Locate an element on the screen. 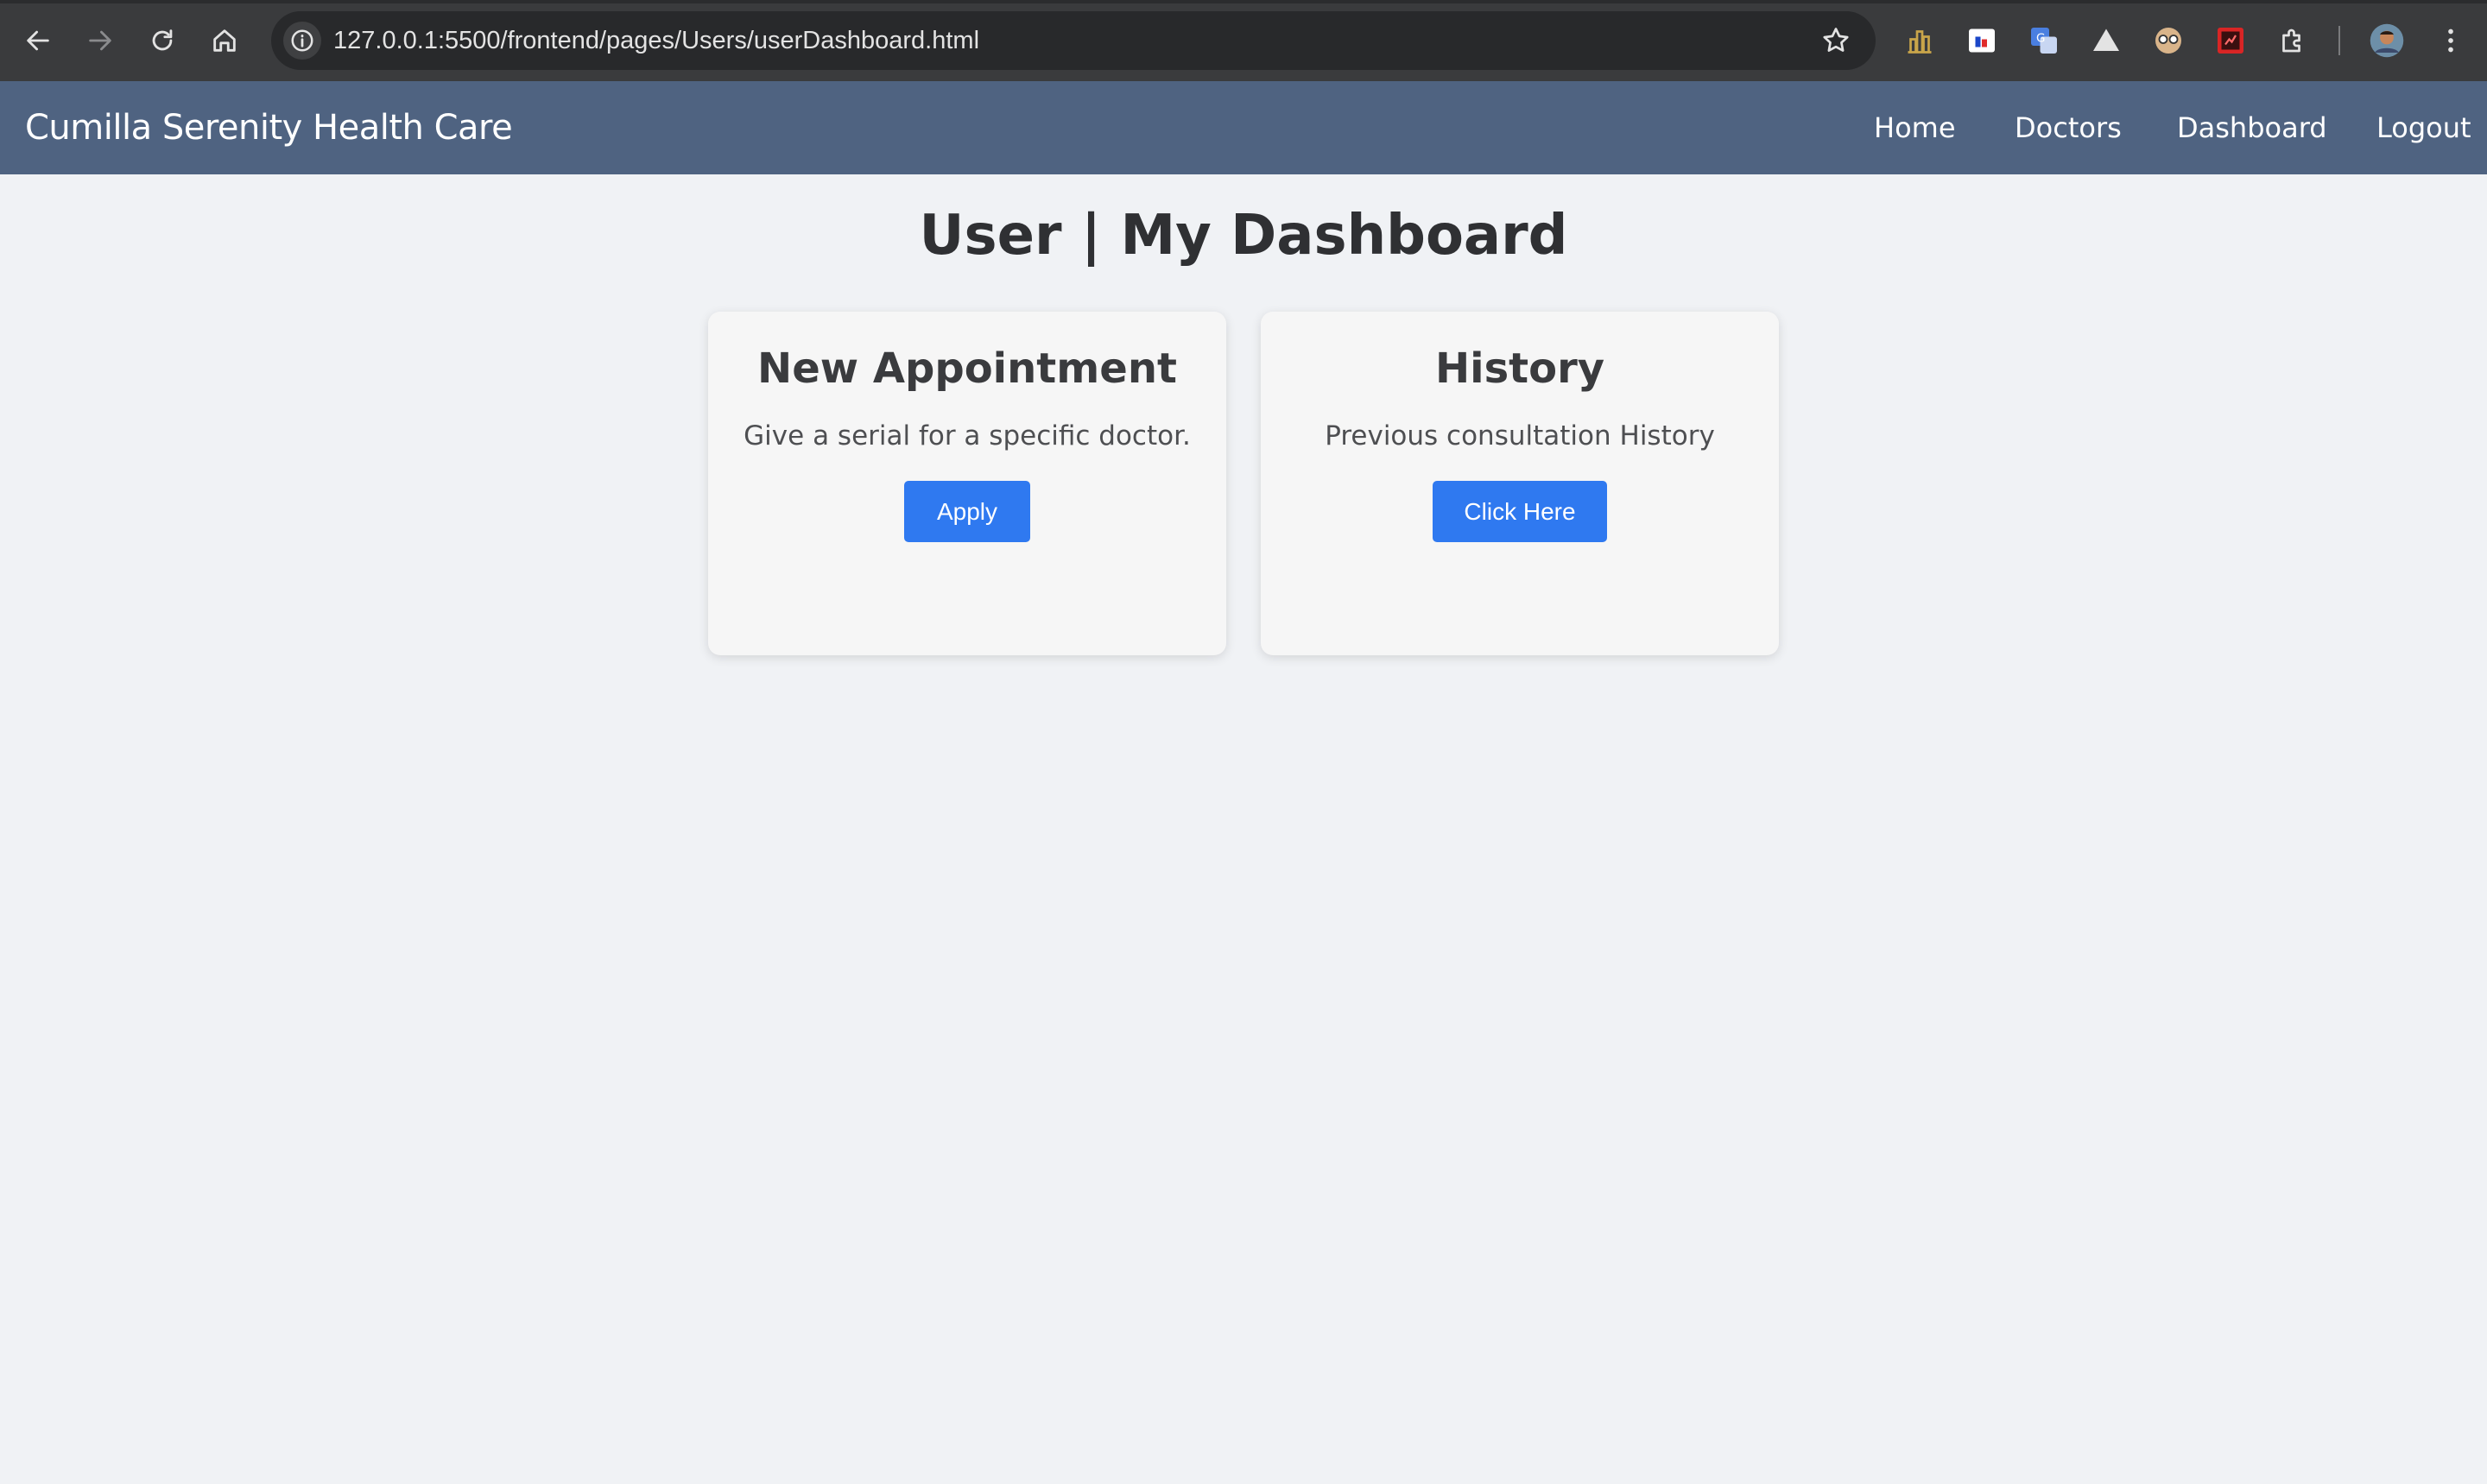  page-title: User | My Dashboard is located at coordinates (1243, 236).